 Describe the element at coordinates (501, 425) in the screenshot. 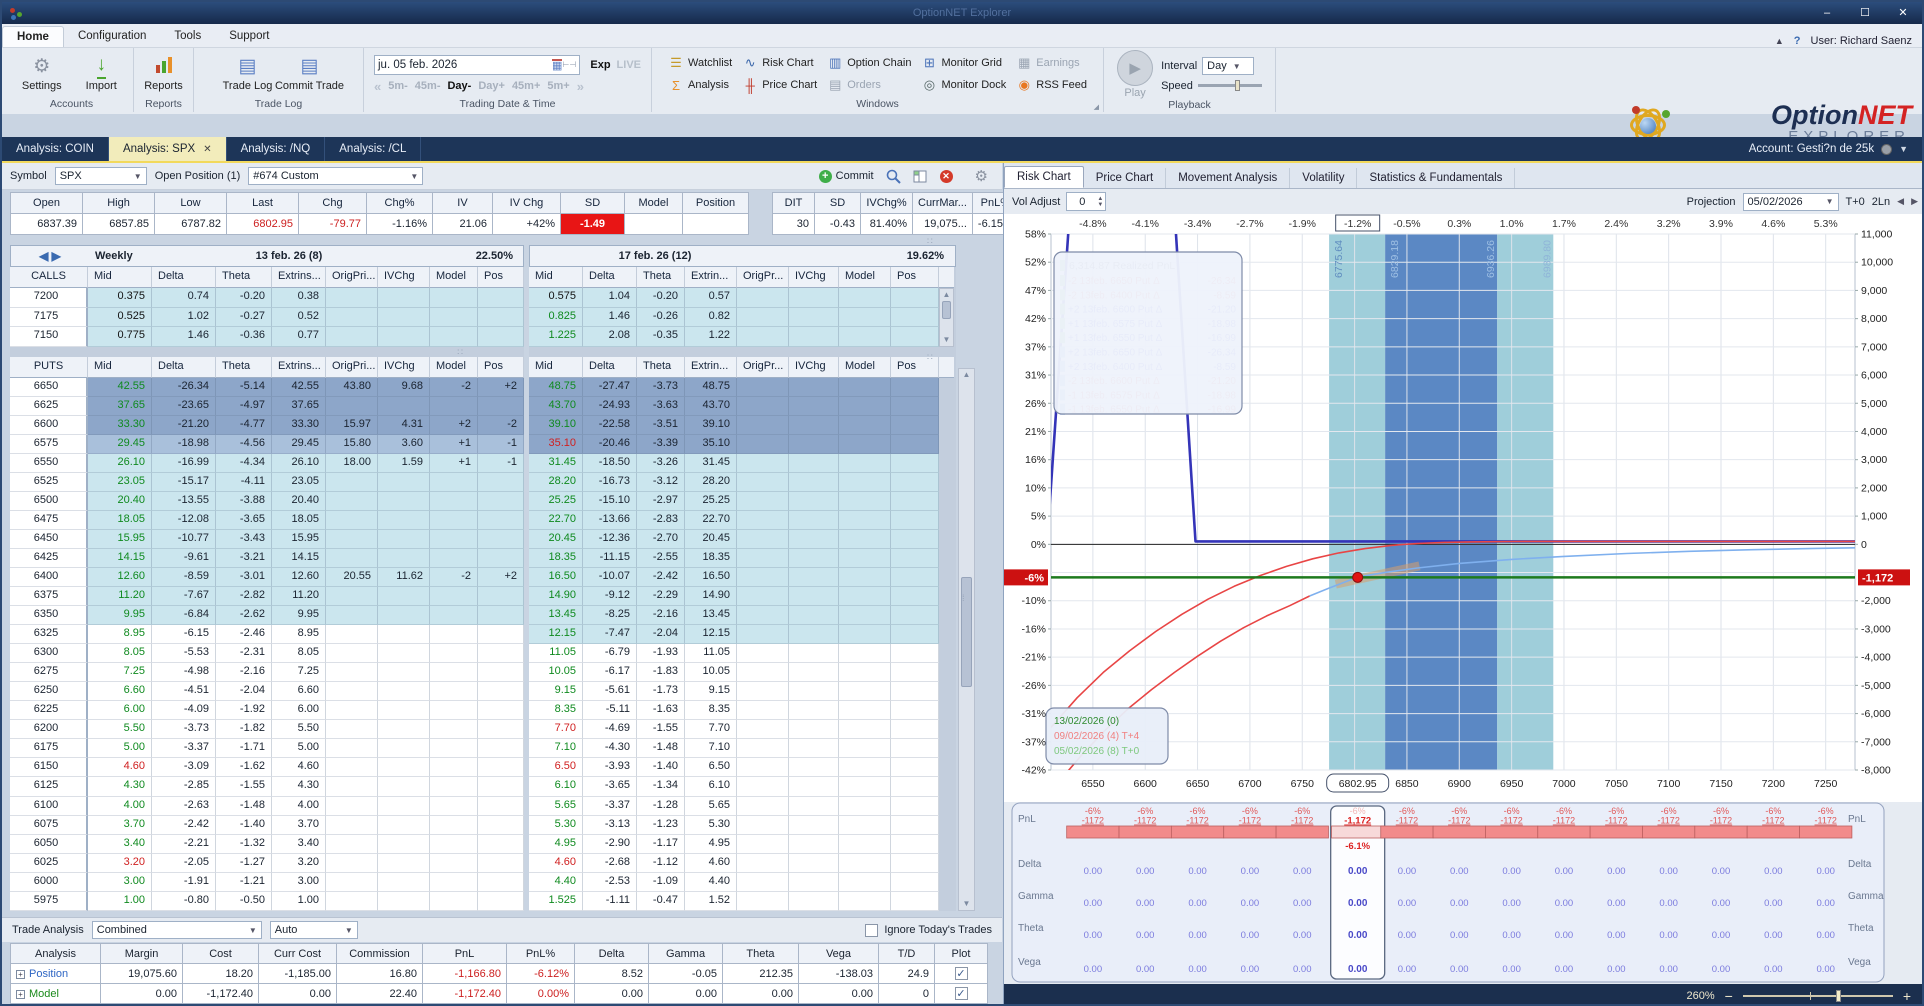

I see `option-cell: -2` at that location.